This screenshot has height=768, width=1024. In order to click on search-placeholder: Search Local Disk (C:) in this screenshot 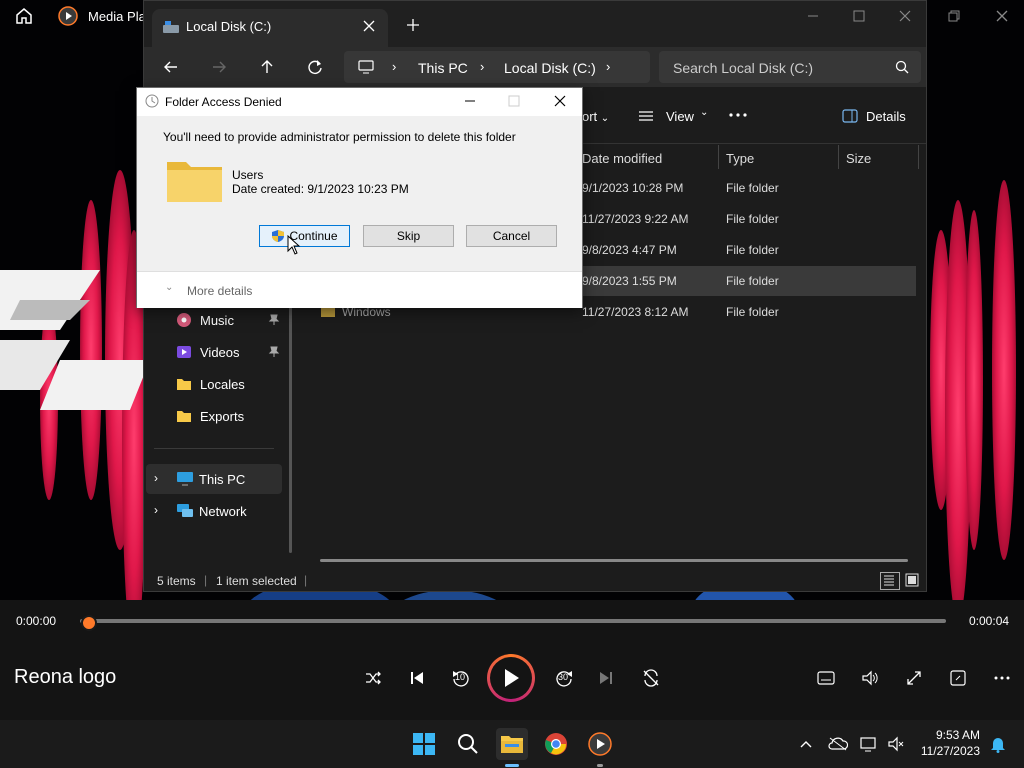, I will do `click(743, 68)`.